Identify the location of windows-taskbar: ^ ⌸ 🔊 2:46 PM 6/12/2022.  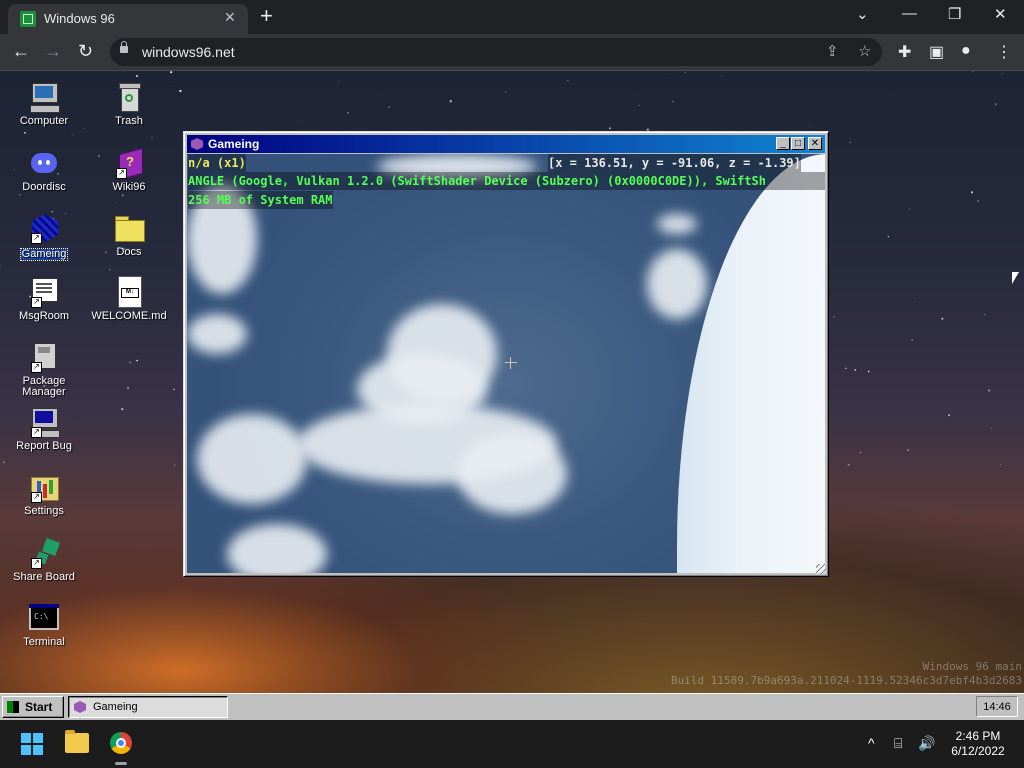
(512, 744).